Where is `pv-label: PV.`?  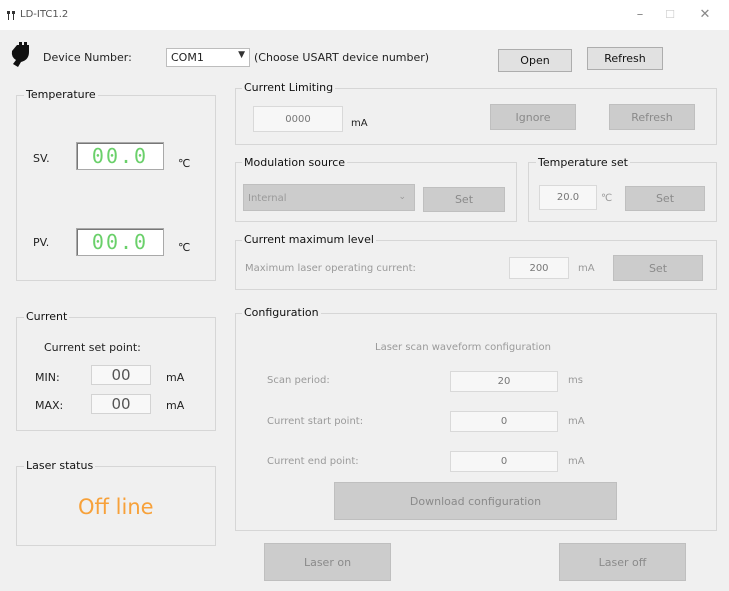 pv-label: PV. is located at coordinates (41, 242).